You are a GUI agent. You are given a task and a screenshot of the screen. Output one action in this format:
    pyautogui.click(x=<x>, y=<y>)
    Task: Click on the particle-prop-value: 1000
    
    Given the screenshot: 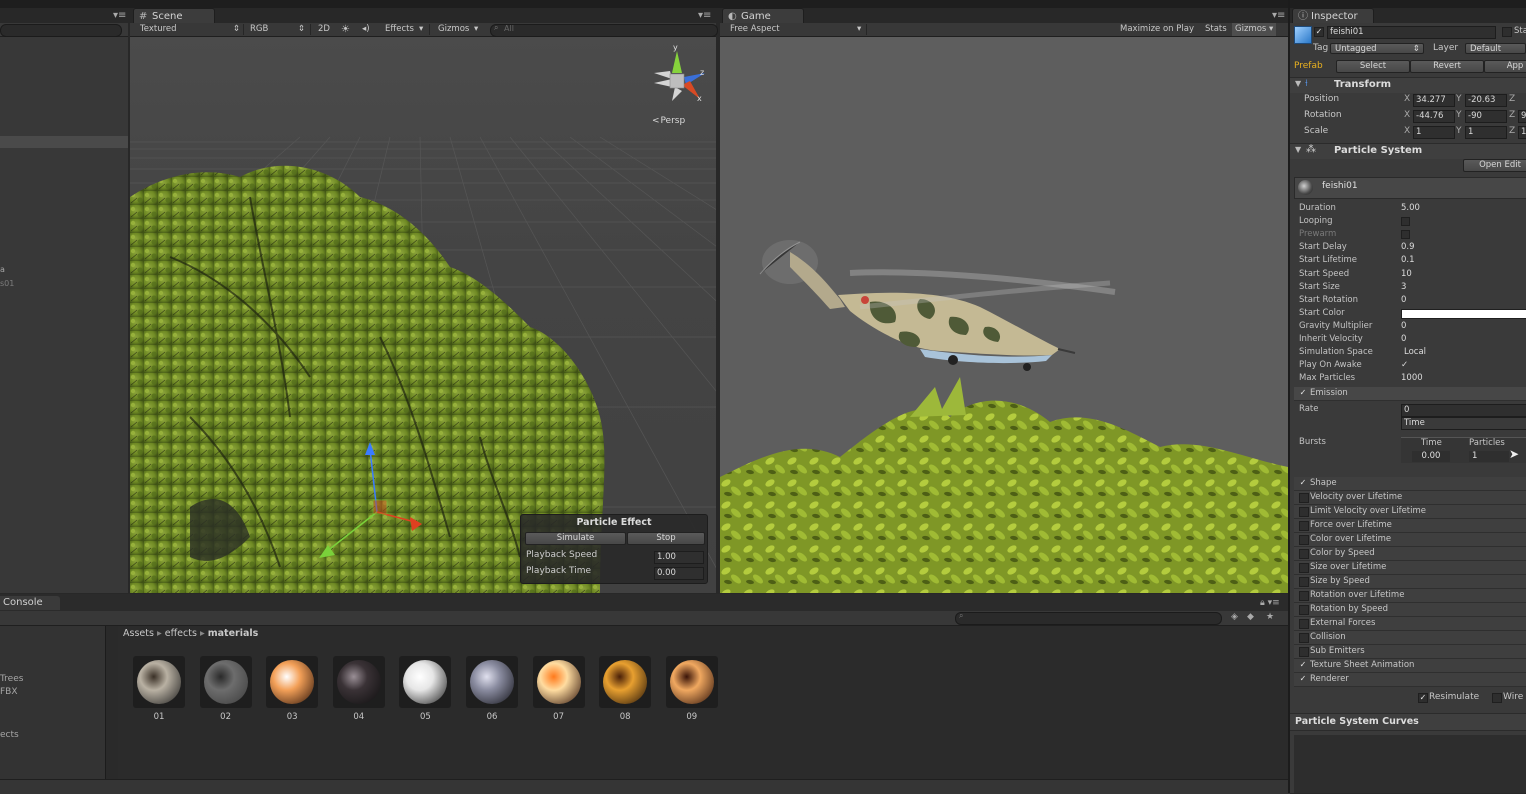 What is the action you would take?
    pyautogui.click(x=1412, y=378)
    